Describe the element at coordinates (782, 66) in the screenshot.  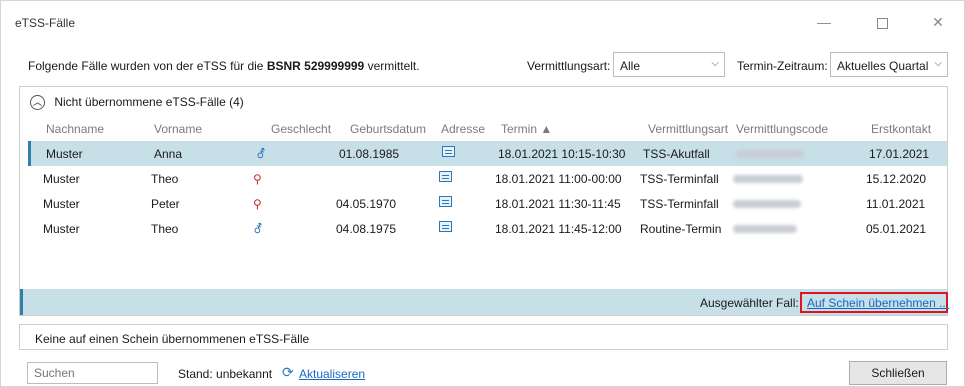
I see `zeitraum-label: Termin-Zeitraum:` at that location.